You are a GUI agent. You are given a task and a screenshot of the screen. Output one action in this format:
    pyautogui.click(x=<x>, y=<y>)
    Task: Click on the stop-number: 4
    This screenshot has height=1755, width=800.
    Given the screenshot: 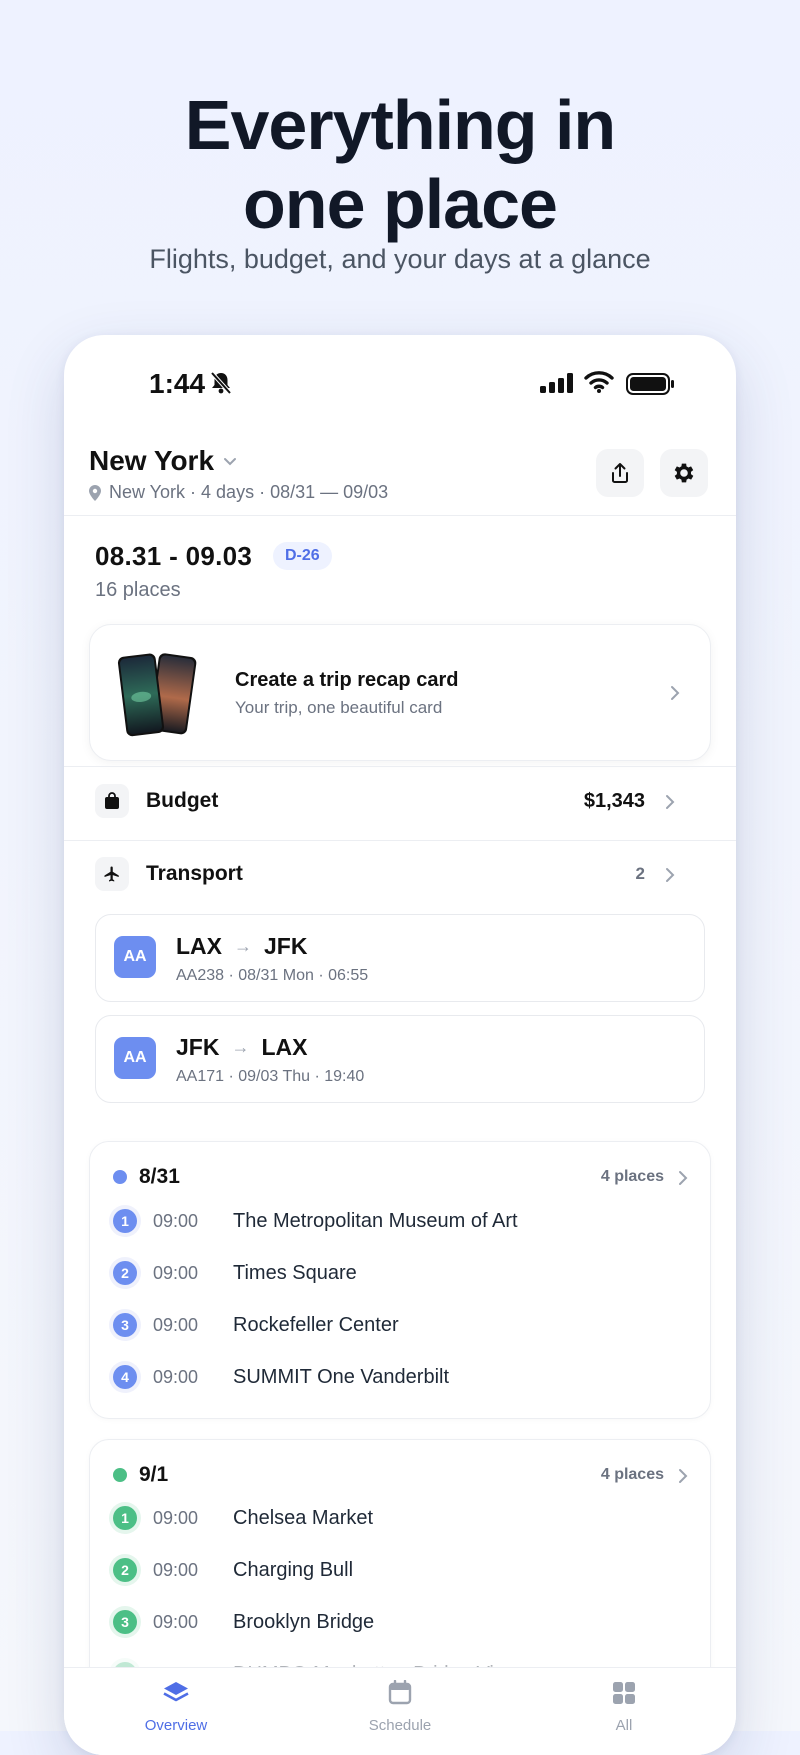 What is the action you would take?
    pyautogui.click(x=125, y=1377)
    